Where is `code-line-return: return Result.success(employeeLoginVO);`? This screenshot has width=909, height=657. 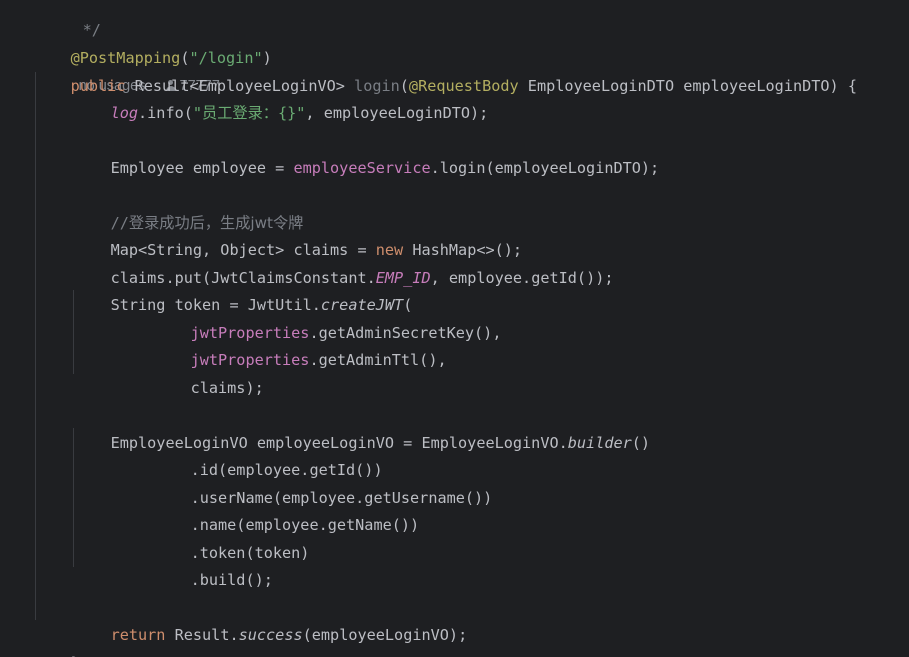
code-line-return: return Result.success(employeeLoginVO); is located at coordinates (289, 634).